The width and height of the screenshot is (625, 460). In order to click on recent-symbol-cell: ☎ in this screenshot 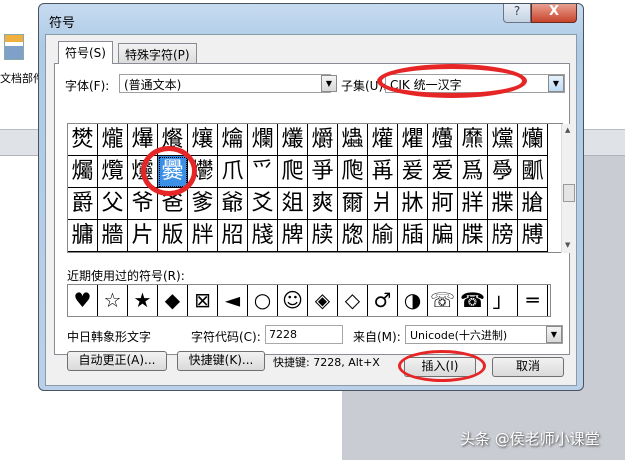, I will do `click(473, 300)`.